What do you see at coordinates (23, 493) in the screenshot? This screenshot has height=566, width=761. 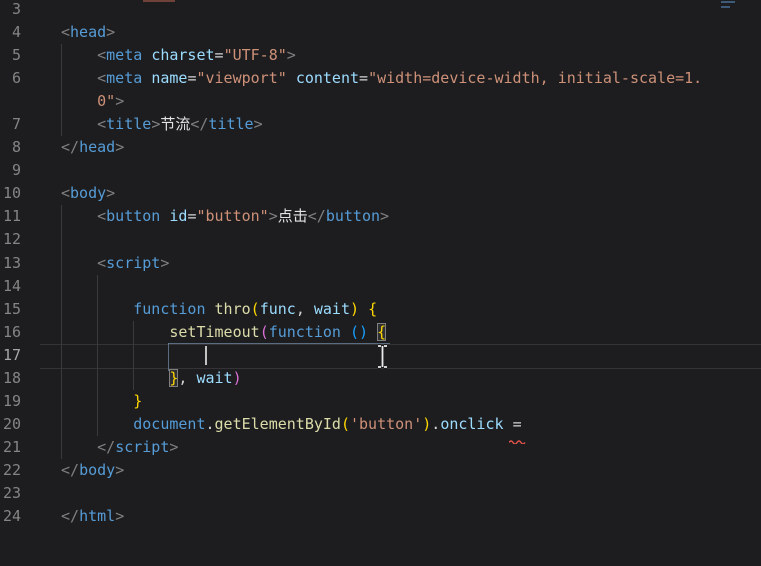 I see `line-number: 23` at bounding box center [23, 493].